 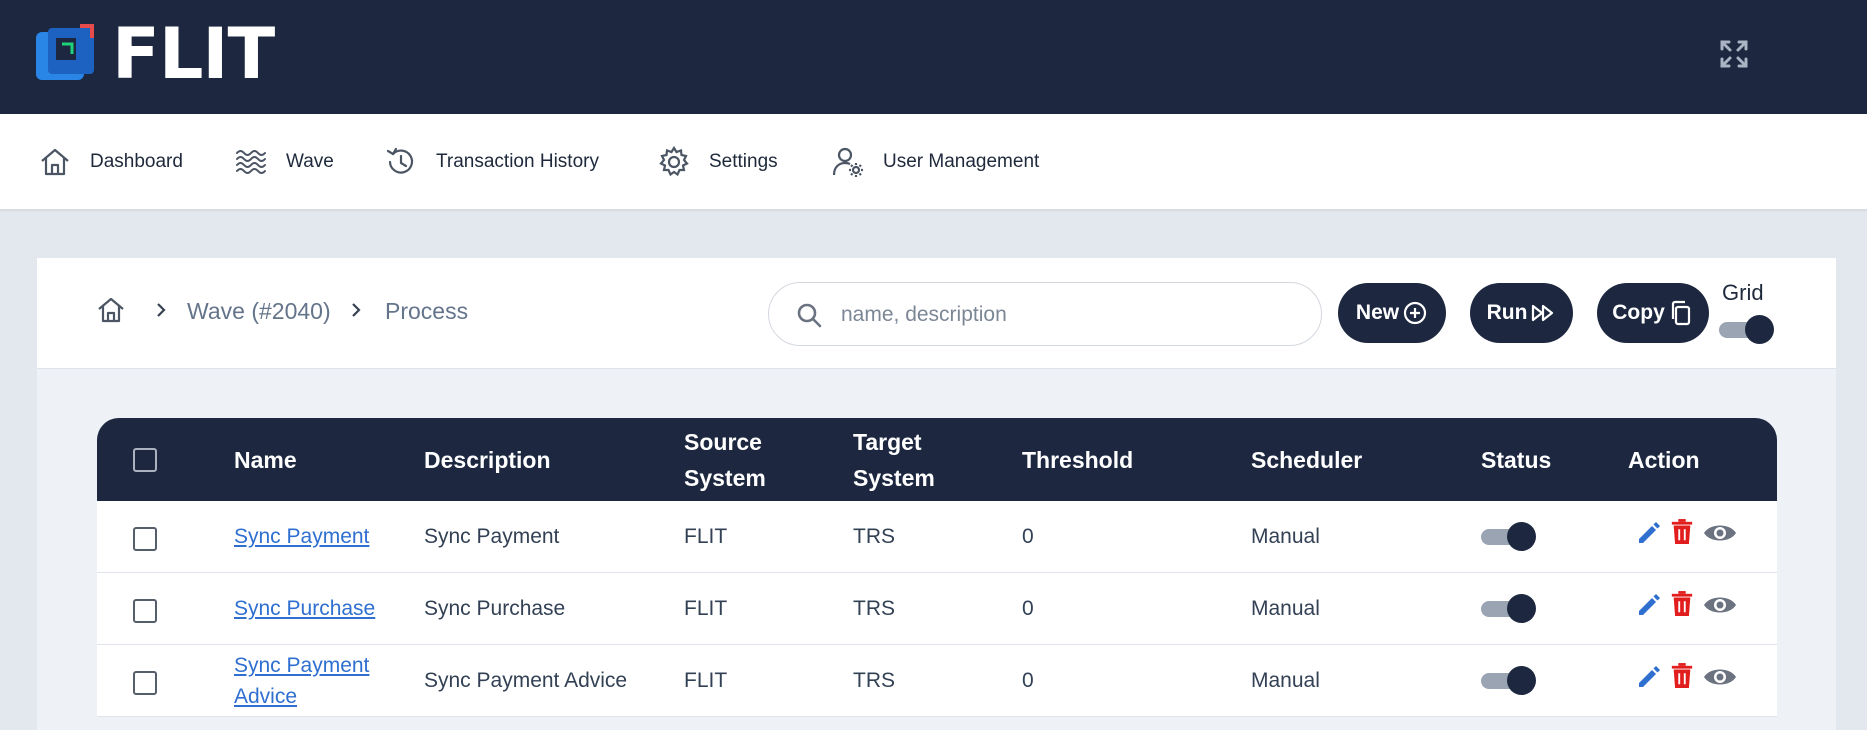 I want to click on run-button: Run, so click(x=1521, y=313).